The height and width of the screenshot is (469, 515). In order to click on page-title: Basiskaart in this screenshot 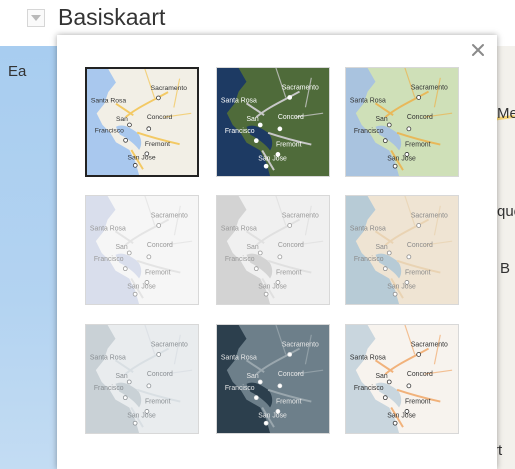, I will do `click(112, 17)`.